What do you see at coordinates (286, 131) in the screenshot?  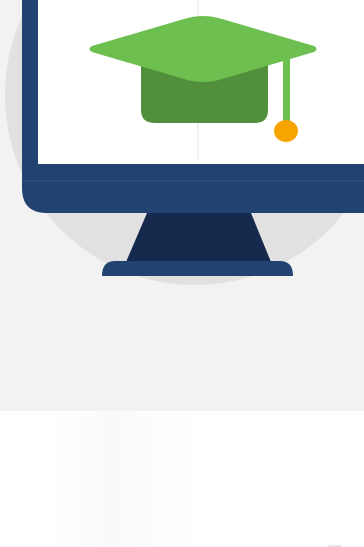 I see `tassel-knot` at bounding box center [286, 131].